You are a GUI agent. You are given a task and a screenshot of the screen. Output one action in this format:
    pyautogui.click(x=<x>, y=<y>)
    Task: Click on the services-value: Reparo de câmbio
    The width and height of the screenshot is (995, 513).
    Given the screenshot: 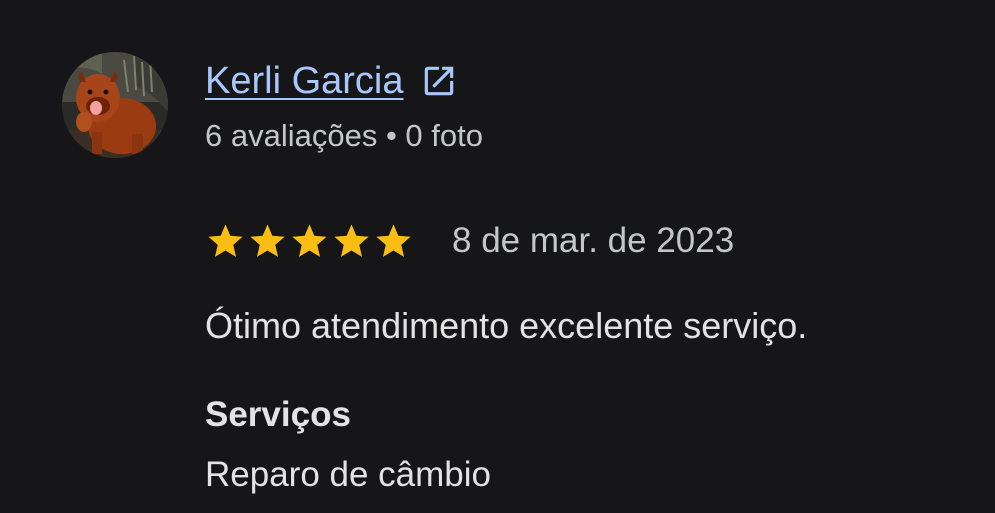 What is the action you would take?
    pyautogui.click(x=348, y=474)
    